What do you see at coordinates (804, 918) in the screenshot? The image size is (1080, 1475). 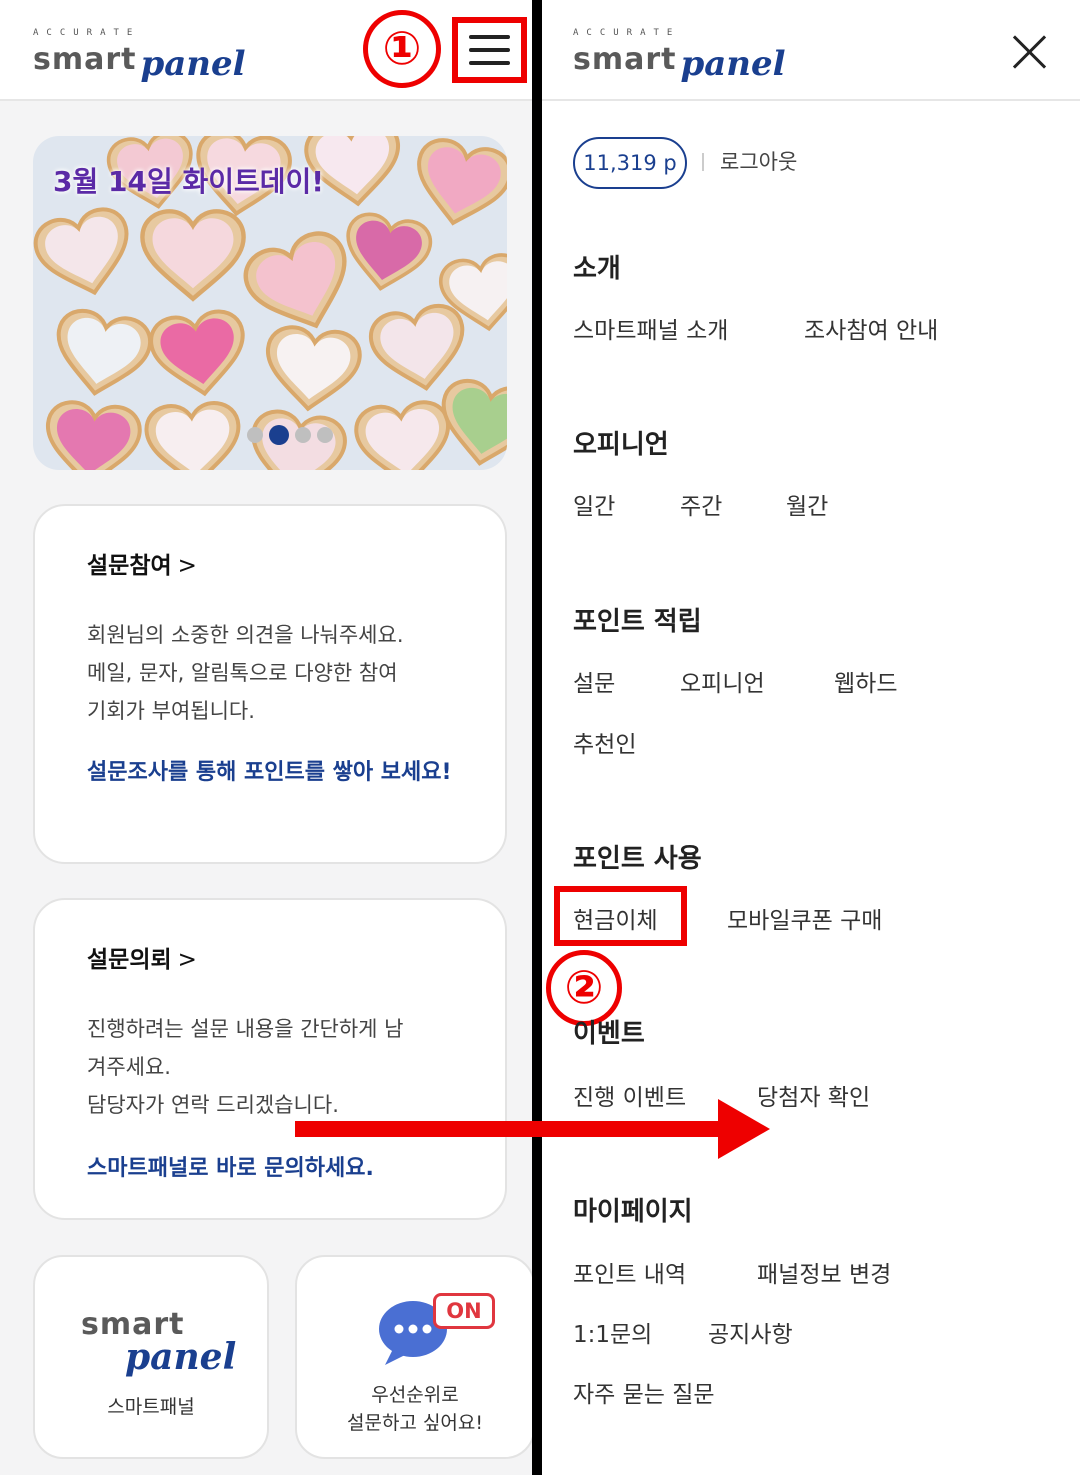 I see `menu-item-mobile-coupon: 모바일쿠폰 구매` at bounding box center [804, 918].